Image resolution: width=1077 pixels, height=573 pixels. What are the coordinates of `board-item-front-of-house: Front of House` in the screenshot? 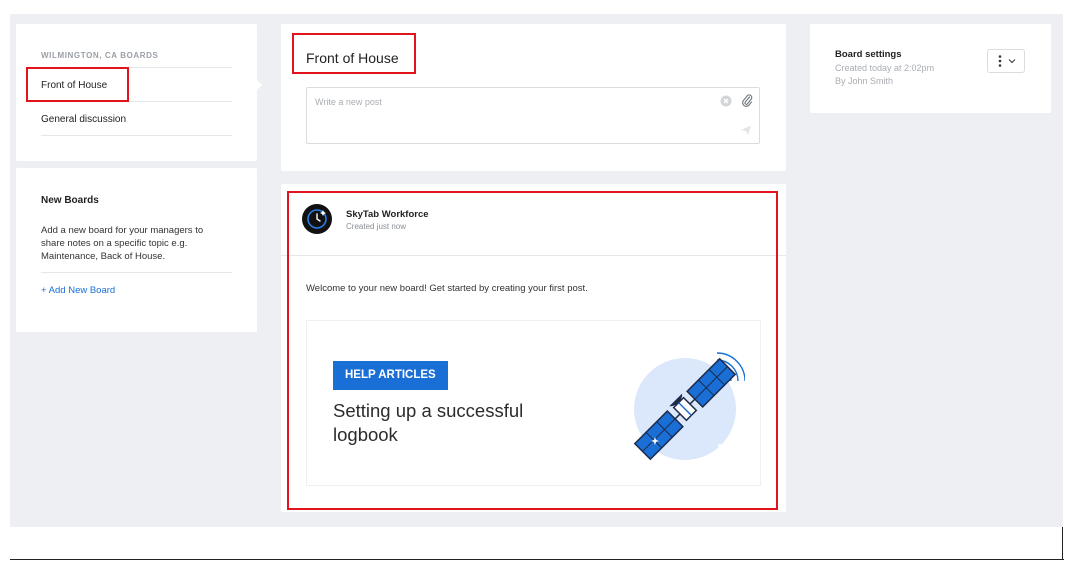 It's located at (74, 85).